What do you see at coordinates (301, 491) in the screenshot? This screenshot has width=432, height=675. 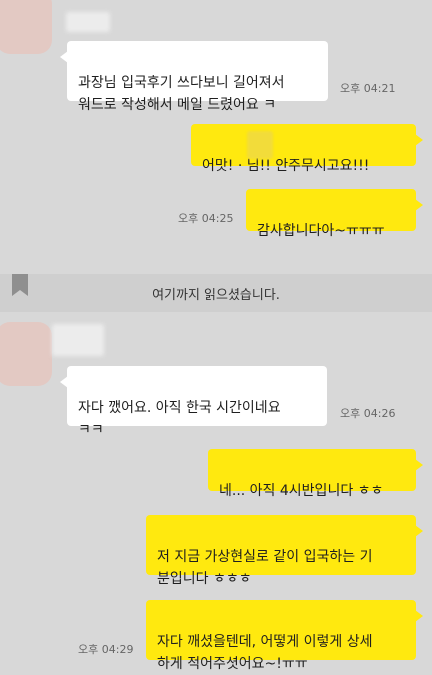 I see `message-text: 네... 아직 4시반입니다 ㅎㅎ` at bounding box center [301, 491].